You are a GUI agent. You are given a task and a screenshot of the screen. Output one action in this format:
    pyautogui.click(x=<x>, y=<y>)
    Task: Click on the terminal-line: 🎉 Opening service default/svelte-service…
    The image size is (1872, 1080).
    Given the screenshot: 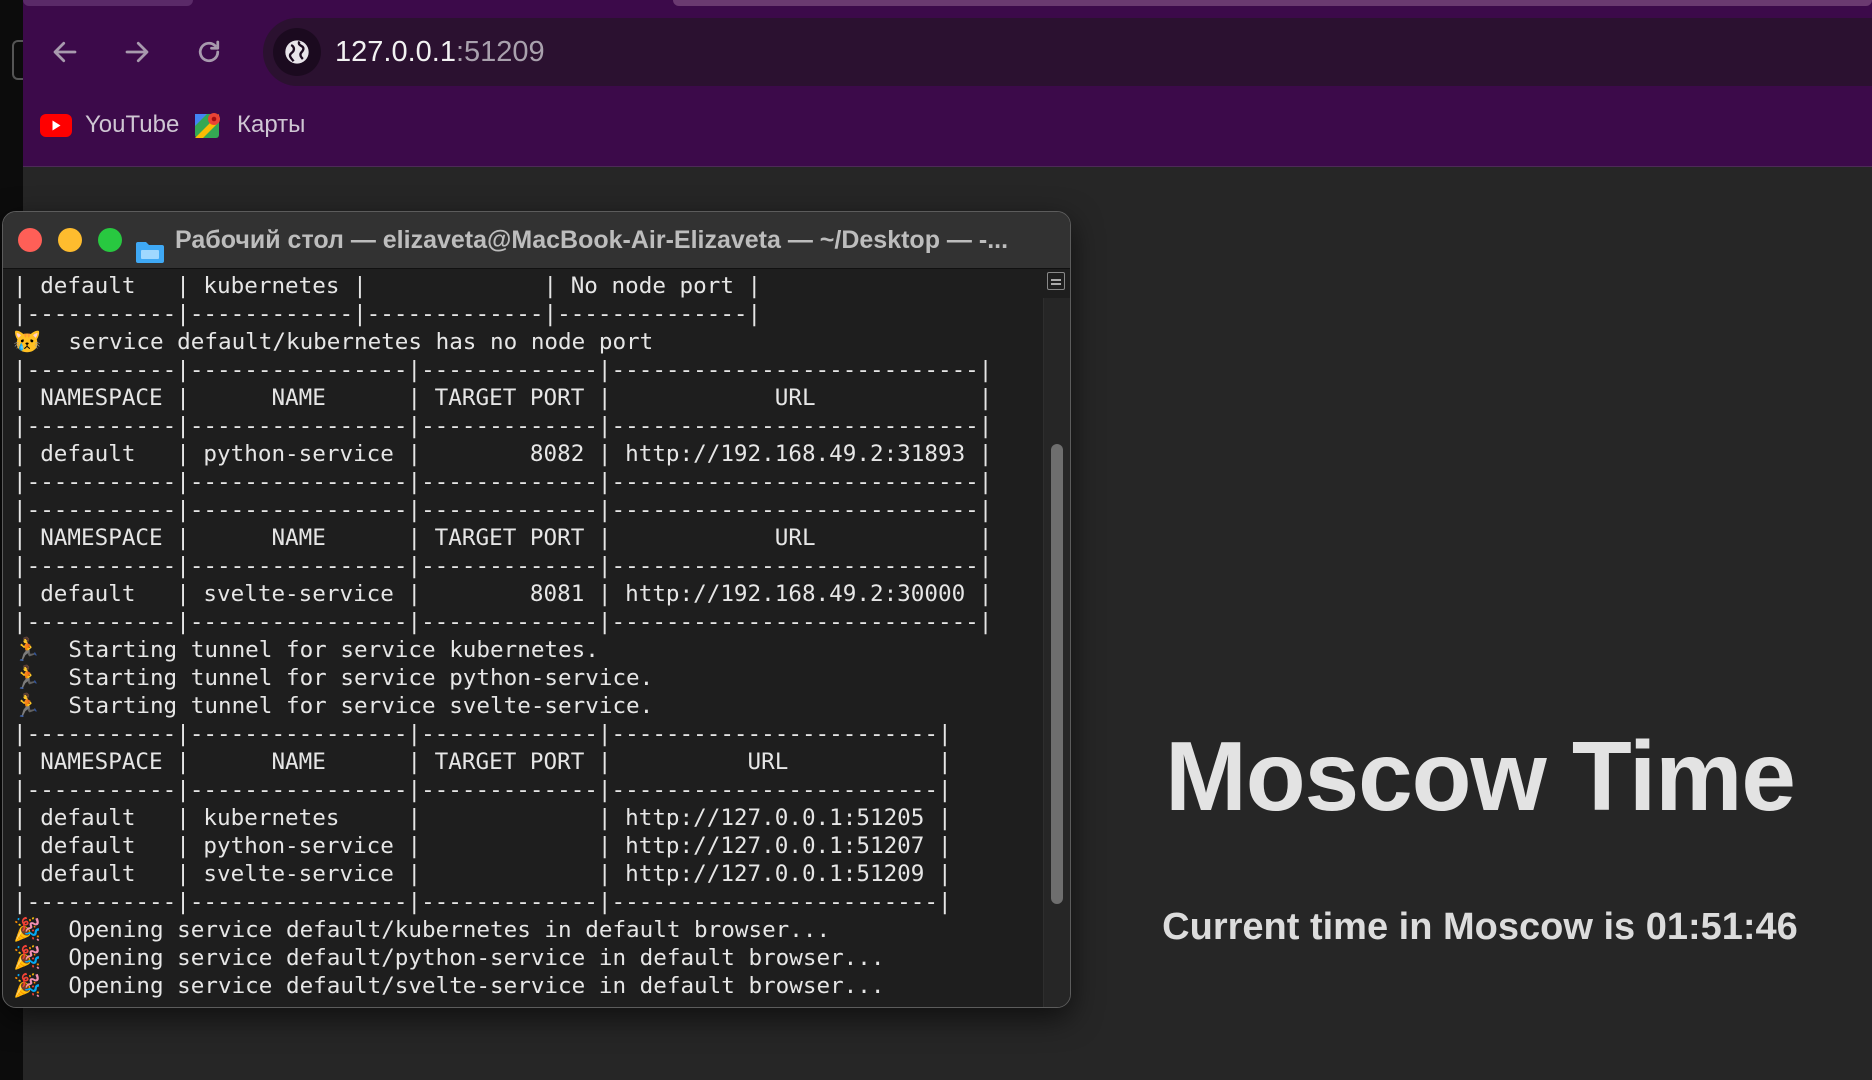 What is the action you would take?
    pyautogui.click(x=449, y=986)
    